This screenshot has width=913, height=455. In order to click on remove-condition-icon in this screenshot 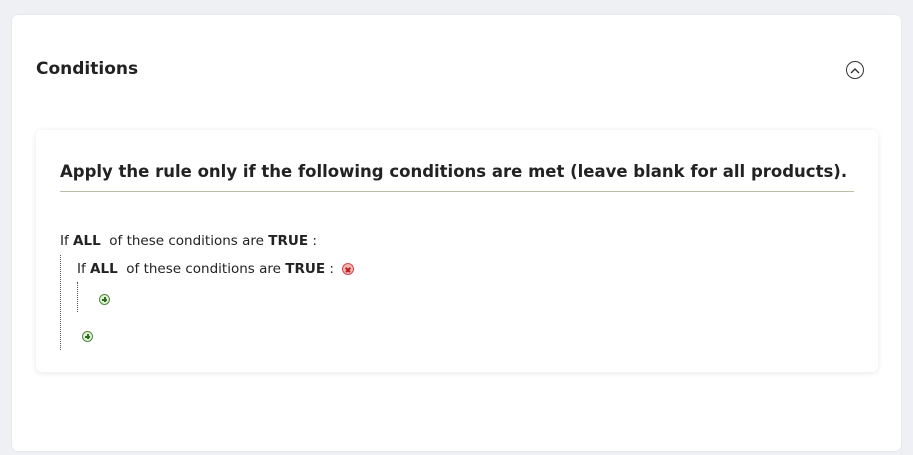, I will do `click(348, 269)`.